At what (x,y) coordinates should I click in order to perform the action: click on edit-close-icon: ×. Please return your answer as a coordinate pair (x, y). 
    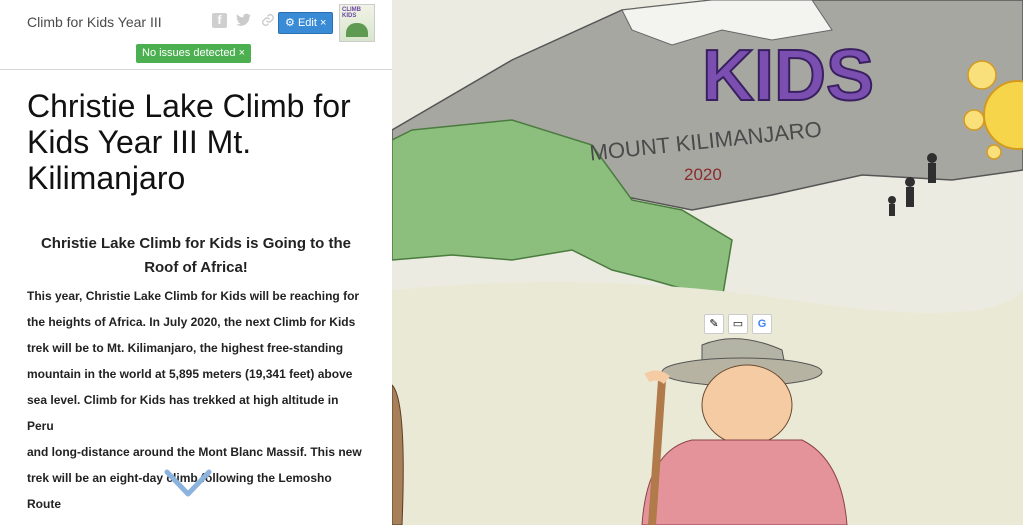
    Looking at the image, I should click on (323, 23).